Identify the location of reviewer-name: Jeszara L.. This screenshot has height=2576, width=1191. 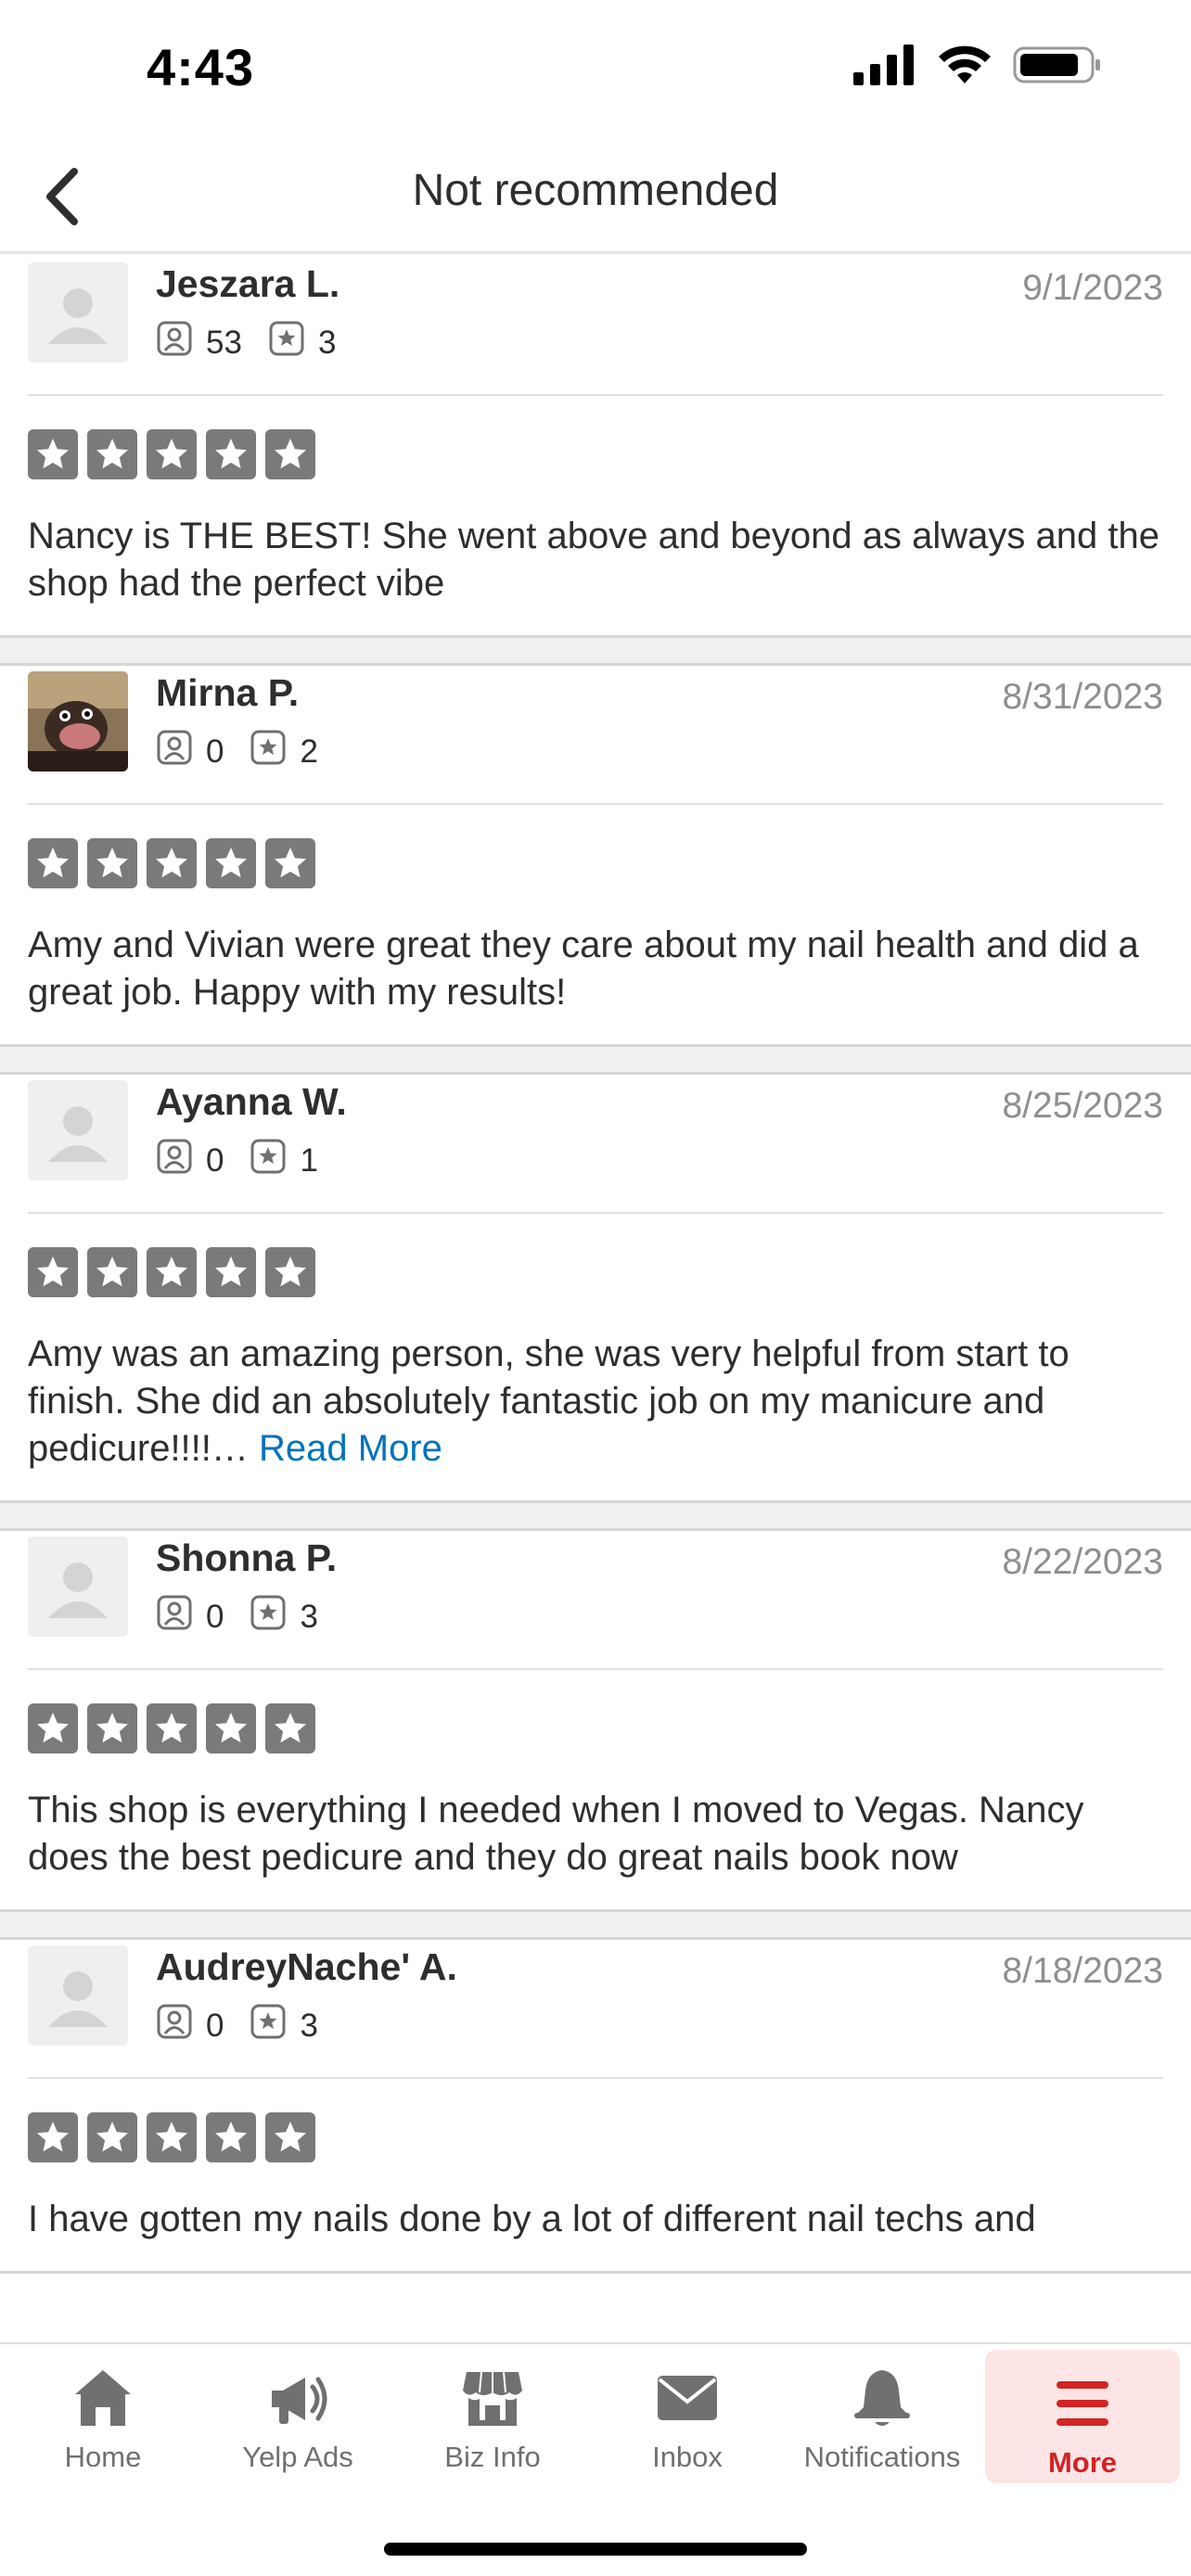
(248, 284).